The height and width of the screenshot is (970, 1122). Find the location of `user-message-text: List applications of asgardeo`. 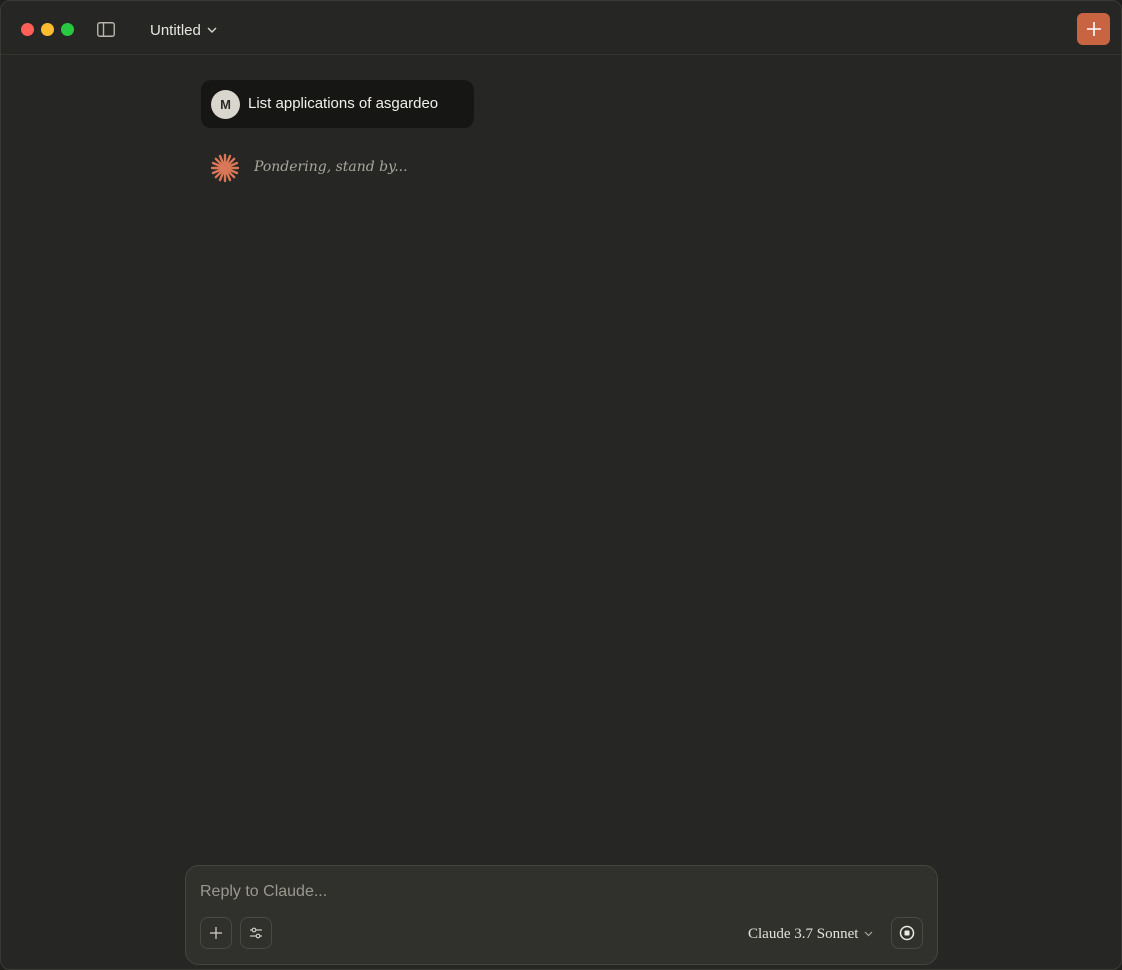

user-message-text: List applications of asgardeo is located at coordinates (343, 103).